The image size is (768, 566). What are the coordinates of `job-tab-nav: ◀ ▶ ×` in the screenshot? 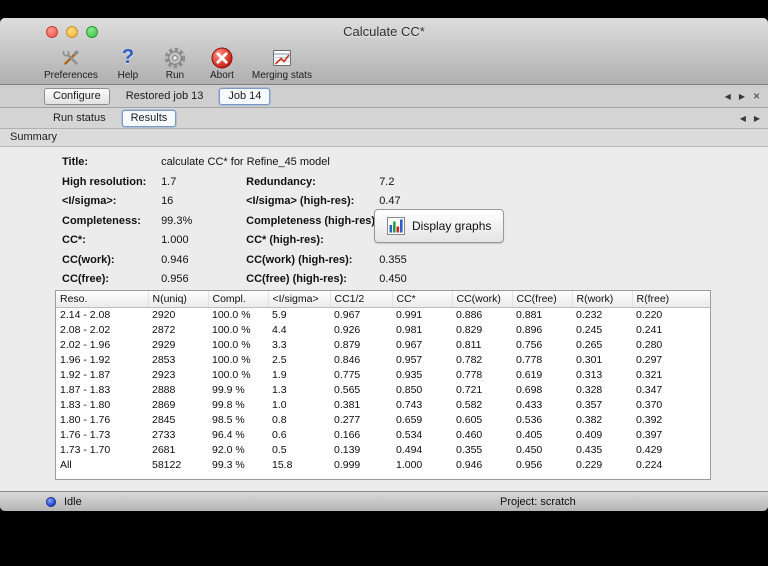 It's located at (742, 96).